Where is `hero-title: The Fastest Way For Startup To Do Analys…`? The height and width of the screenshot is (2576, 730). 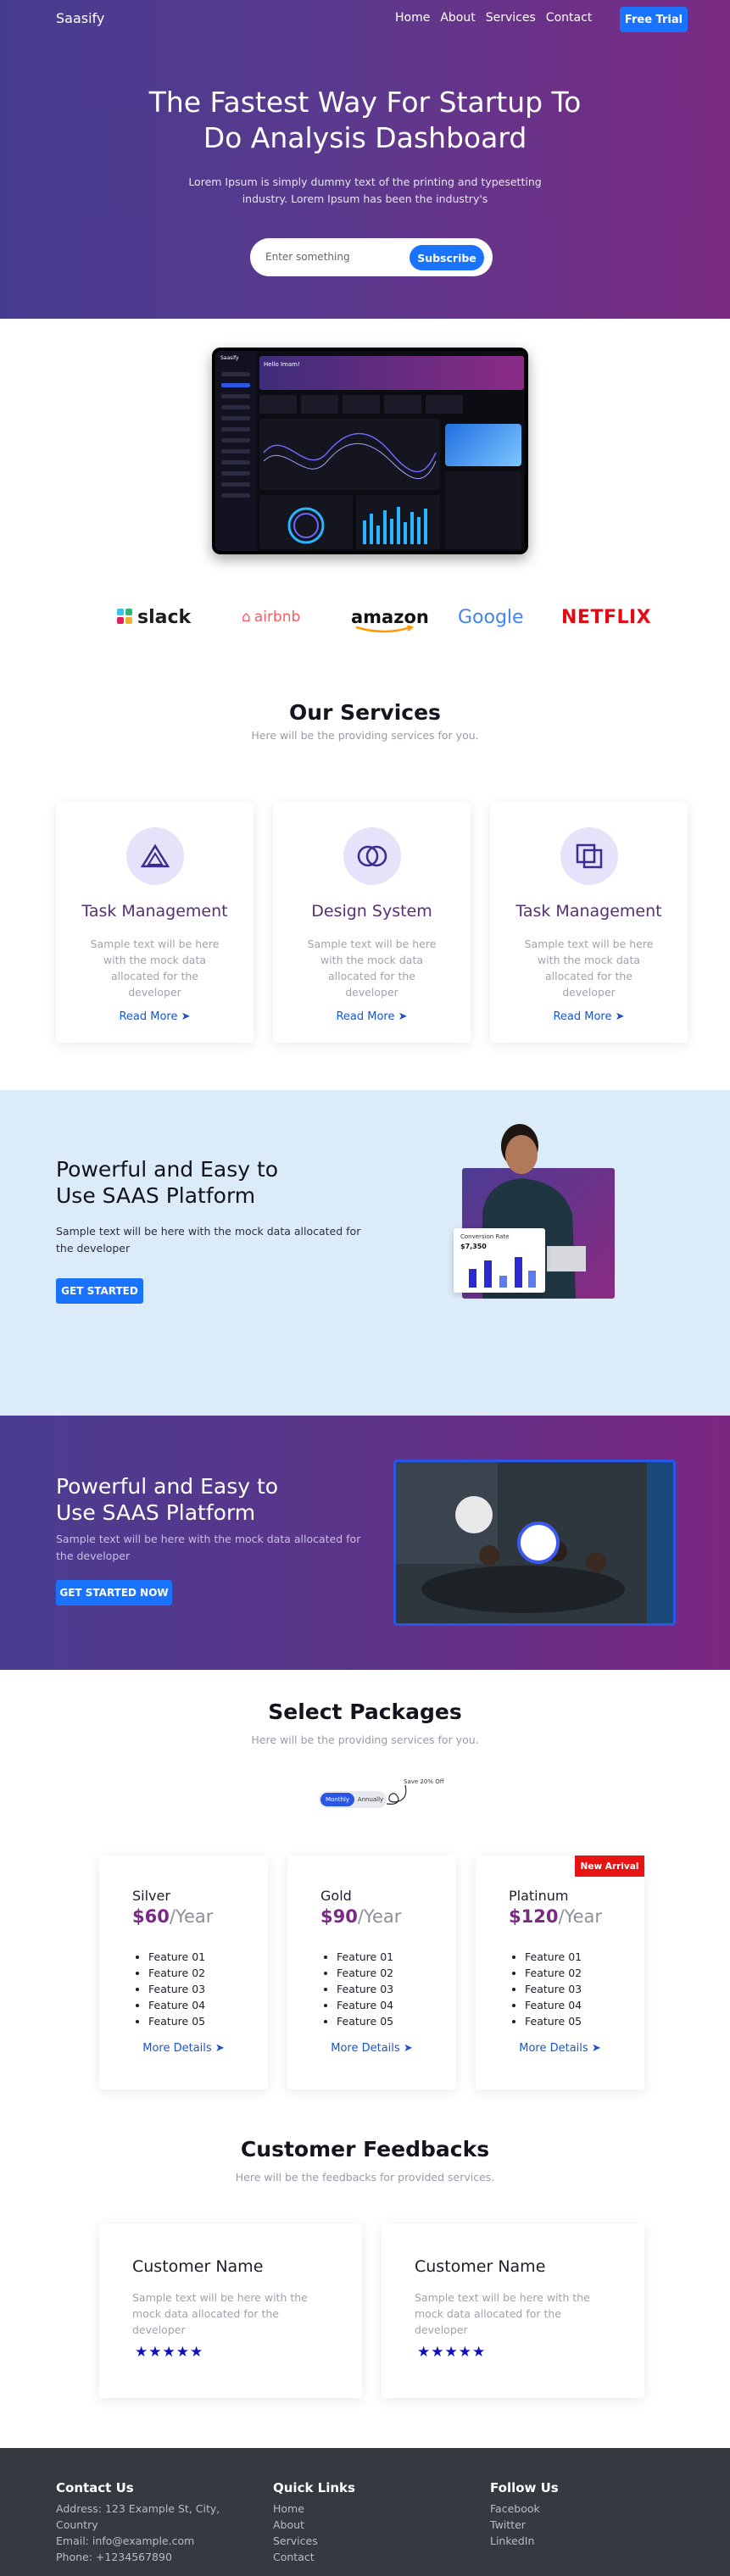
hero-title: The Fastest Way For Startup To Do Analys… is located at coordinates (365, 120).